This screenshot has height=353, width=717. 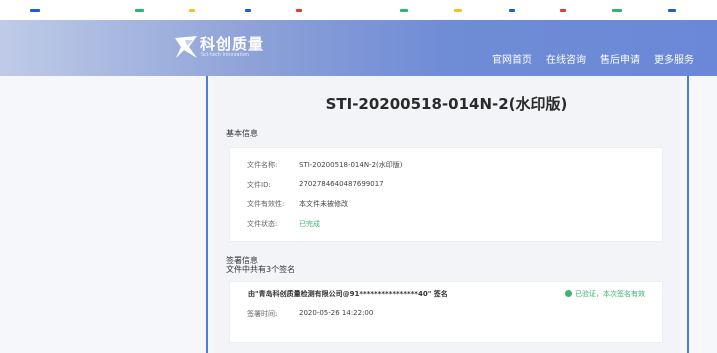 I want to click on top-color-strip, so click(x=358, y=10).